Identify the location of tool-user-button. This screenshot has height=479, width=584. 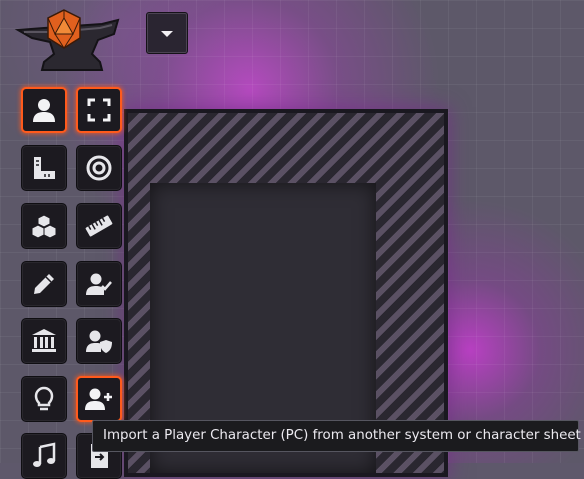
(44, 110).